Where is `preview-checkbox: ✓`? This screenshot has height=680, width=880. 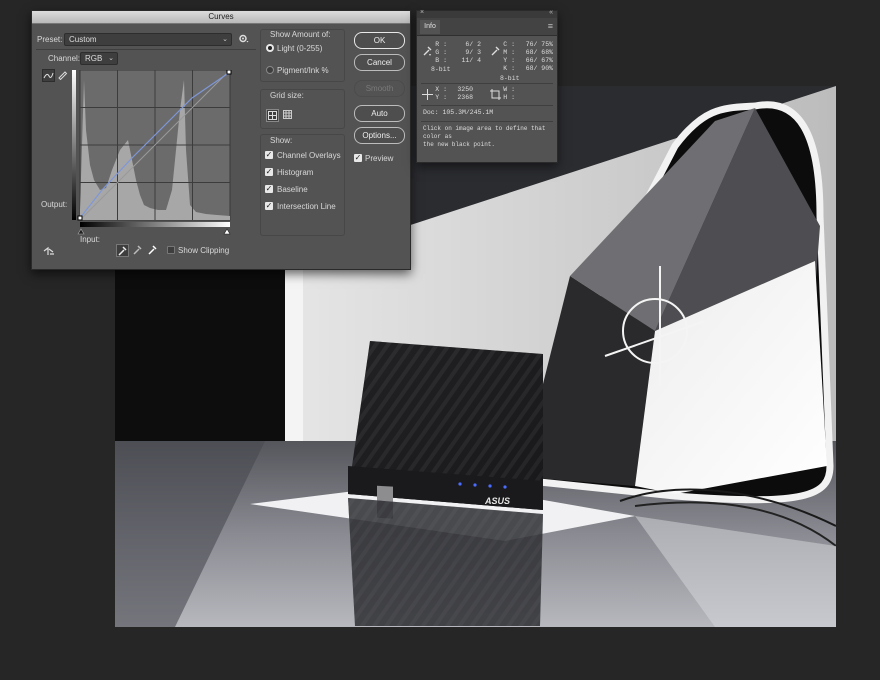 preview-checkbox: ✓ is located at coordinates (358, 158).